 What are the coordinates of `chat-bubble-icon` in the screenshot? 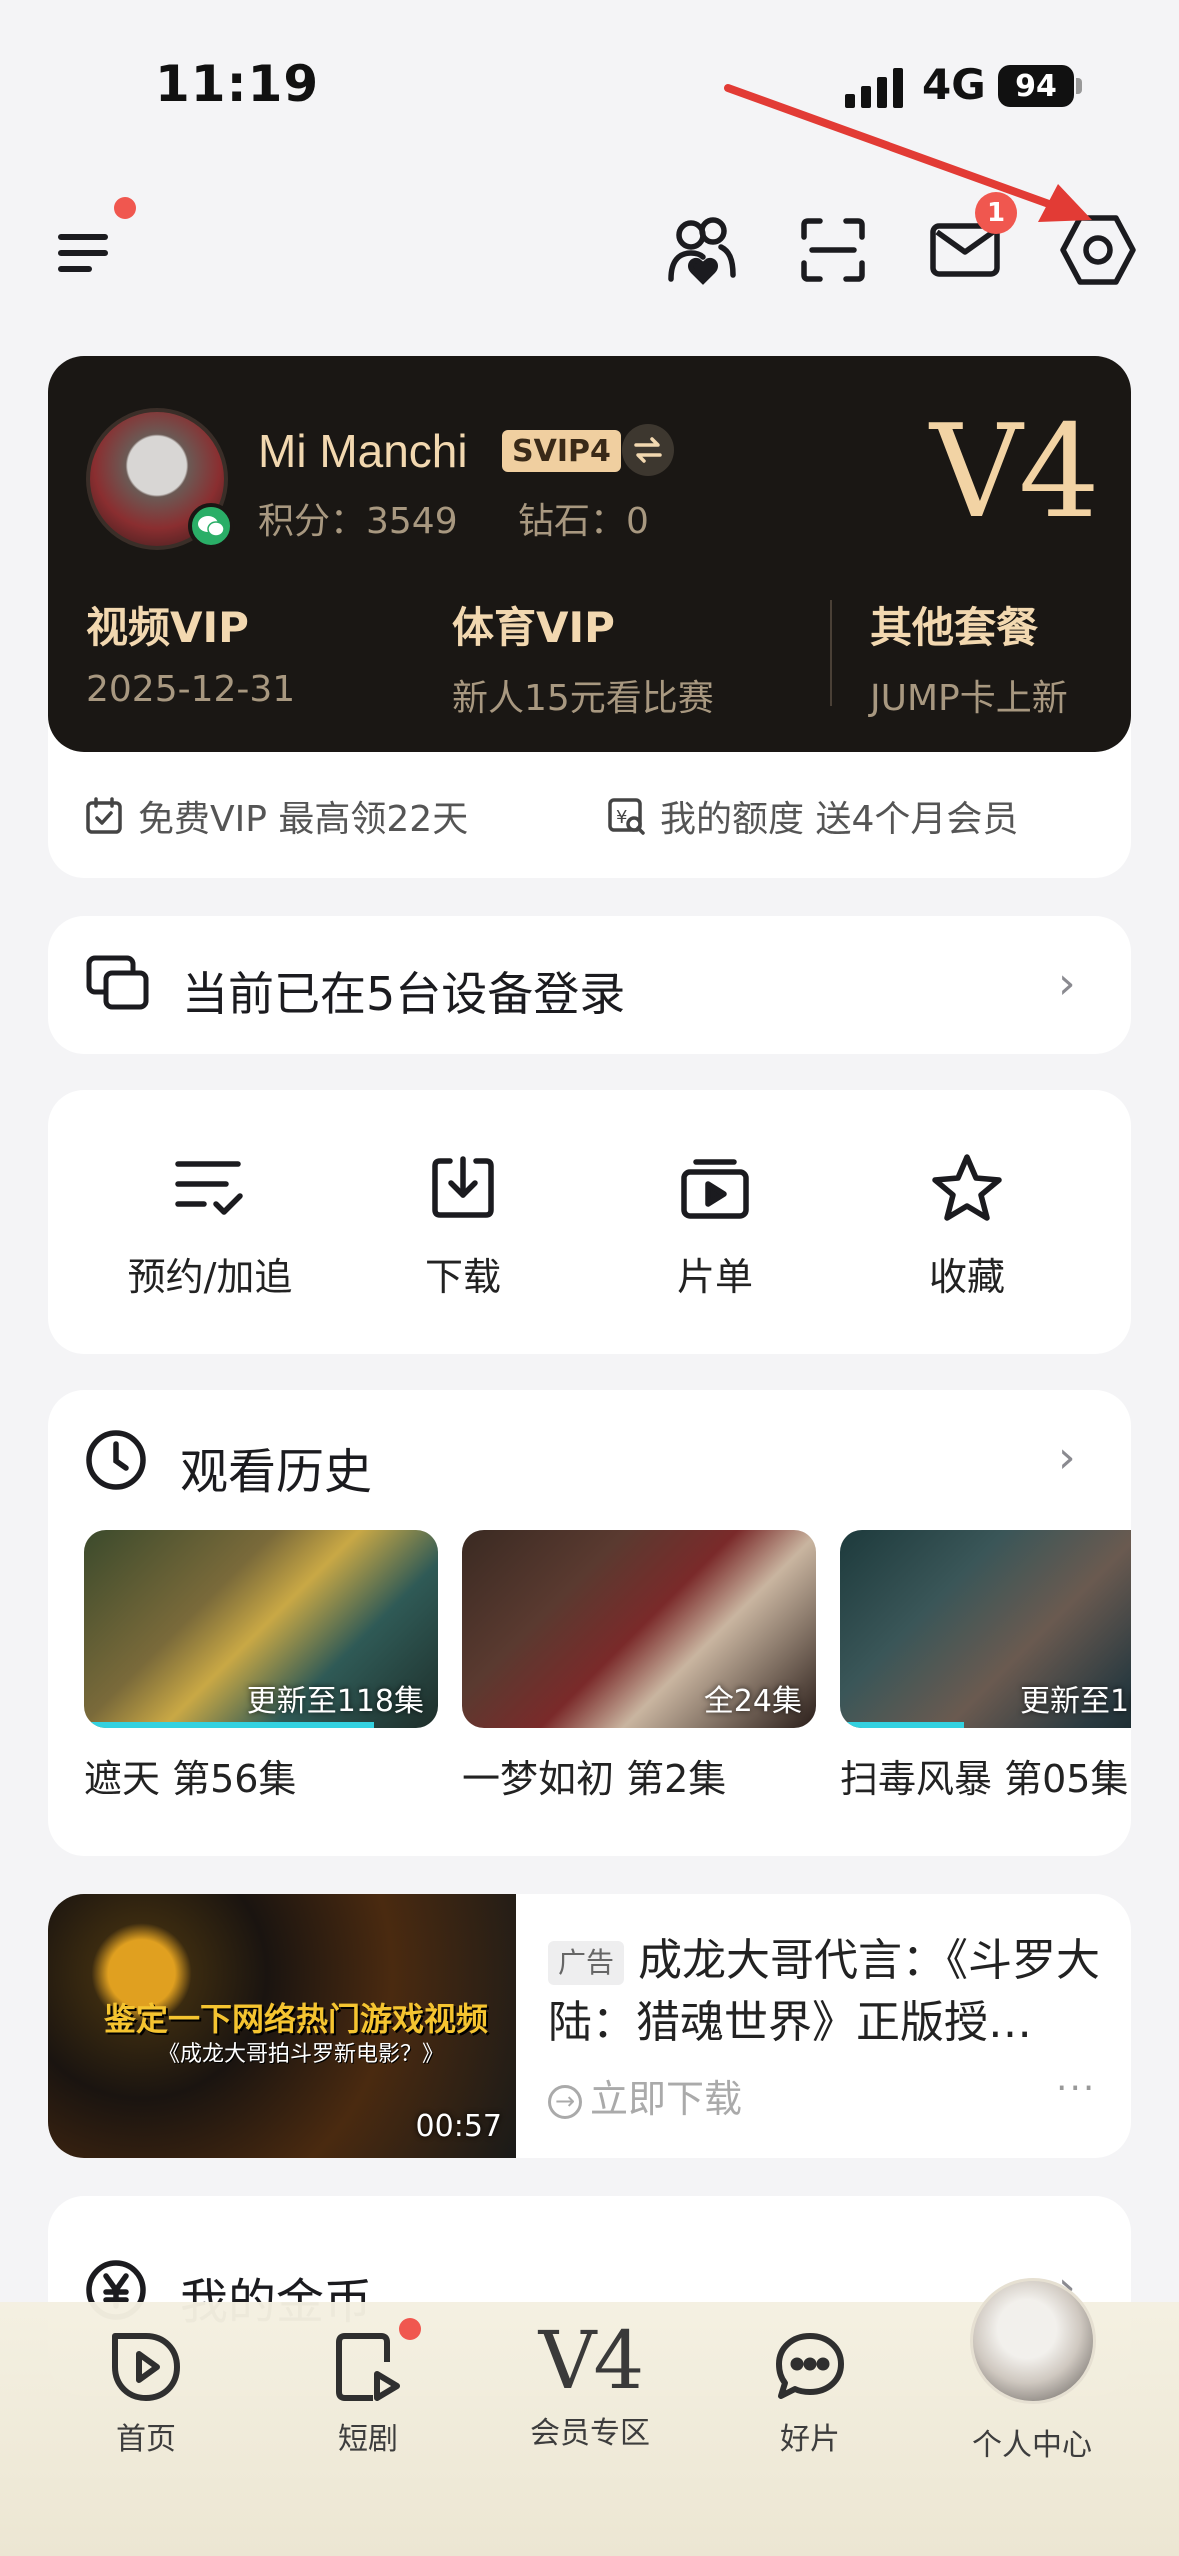 It's located at (810, 2366).